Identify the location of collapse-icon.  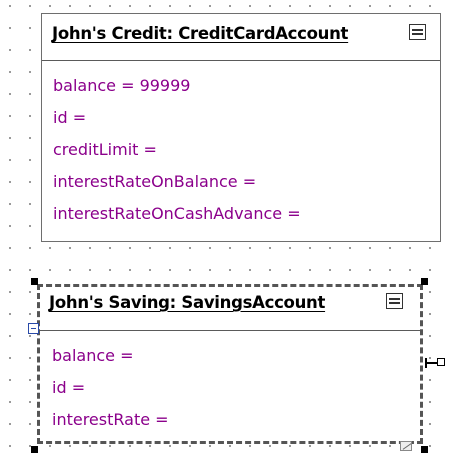
(33, 328).